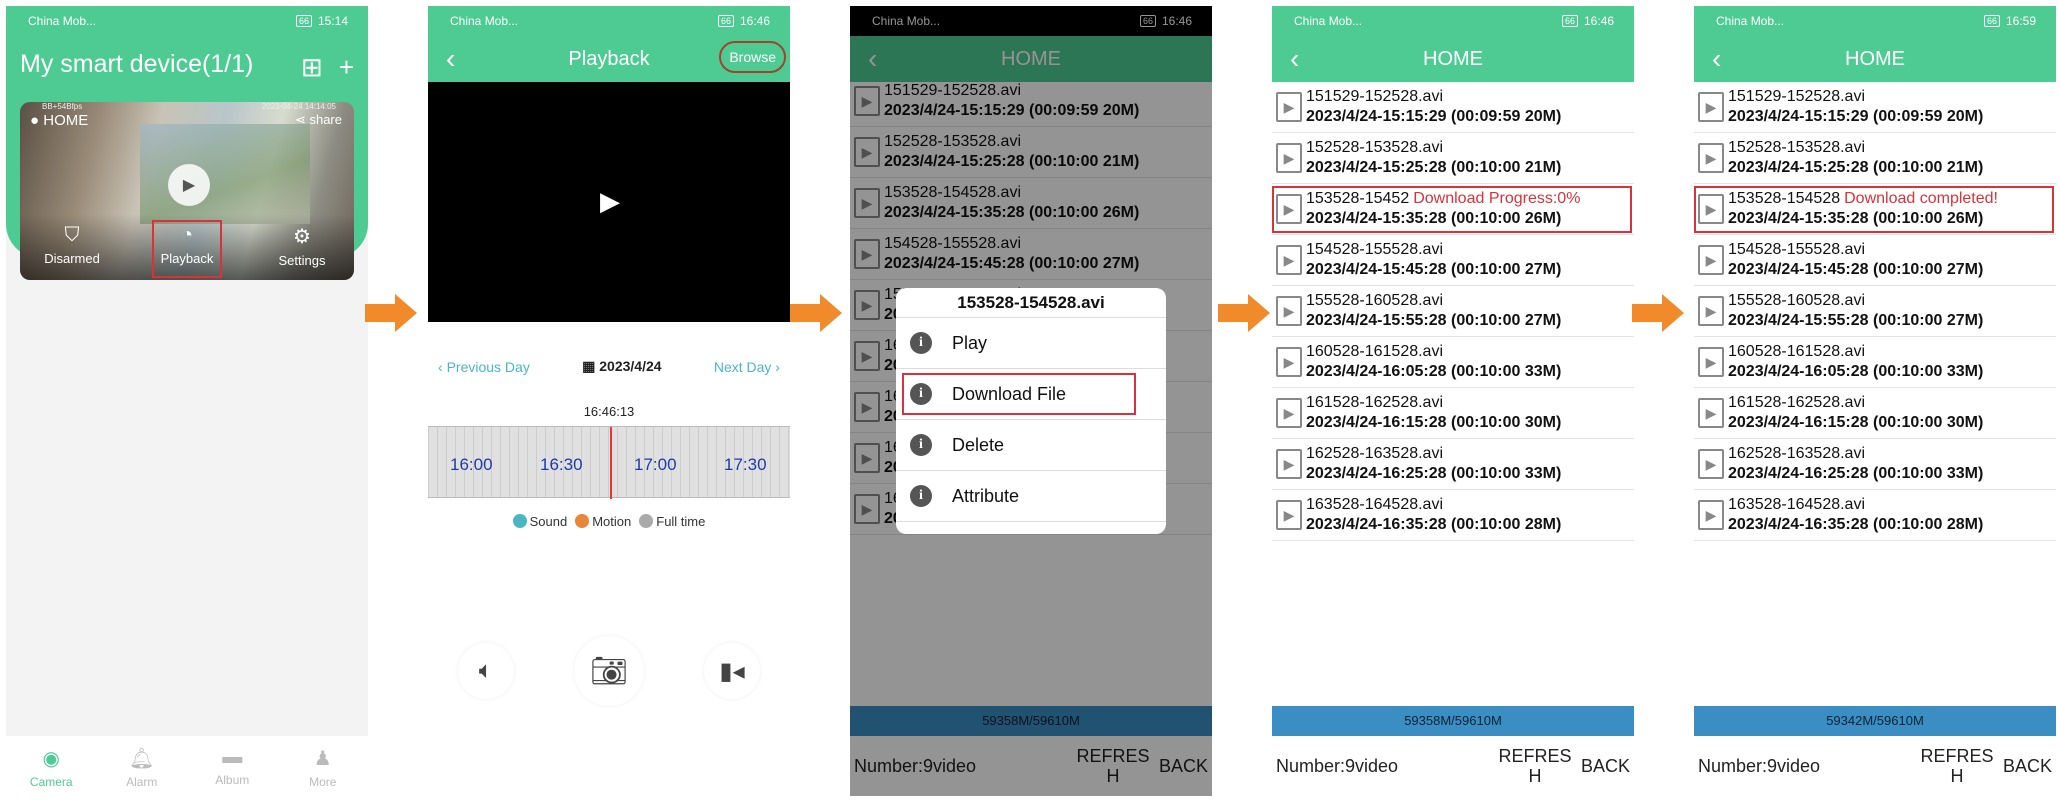 This screenshot has width=2060, height=800. I want to click on menu-item-delete: i Delete, so click(1031, 445).